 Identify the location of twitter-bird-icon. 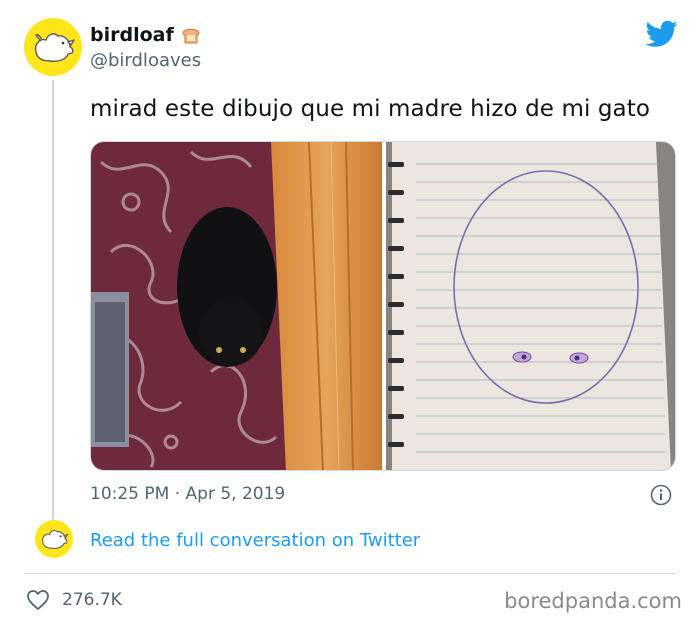
(662, 34).